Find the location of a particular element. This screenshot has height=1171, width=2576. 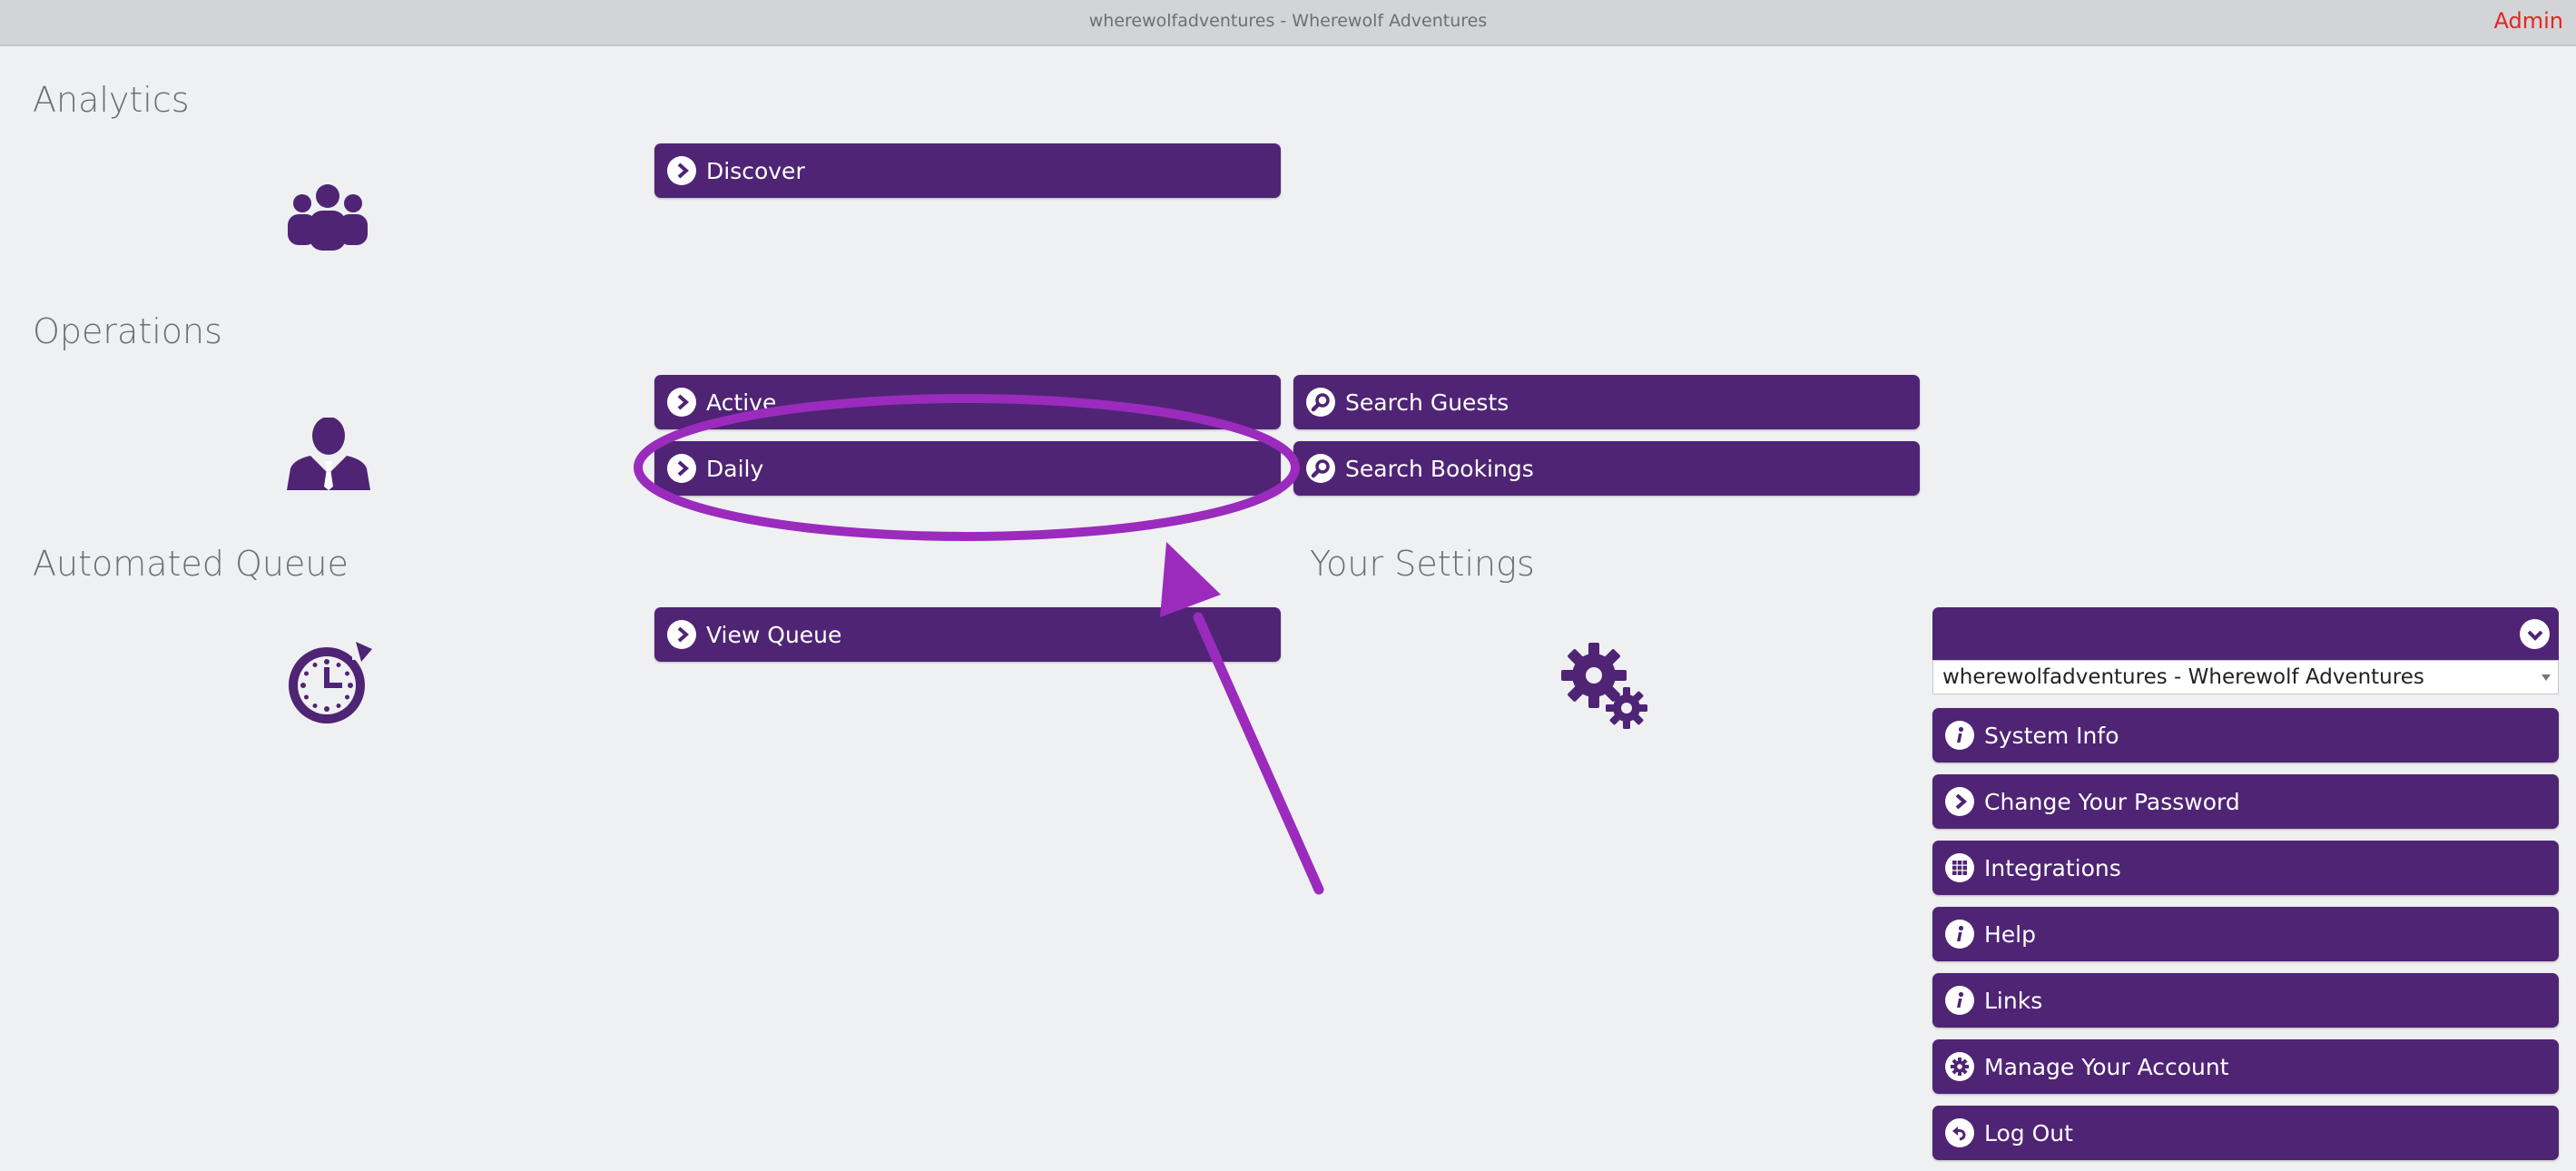

search-guests-label: Search Guests is located at coordinates (1427, 403).